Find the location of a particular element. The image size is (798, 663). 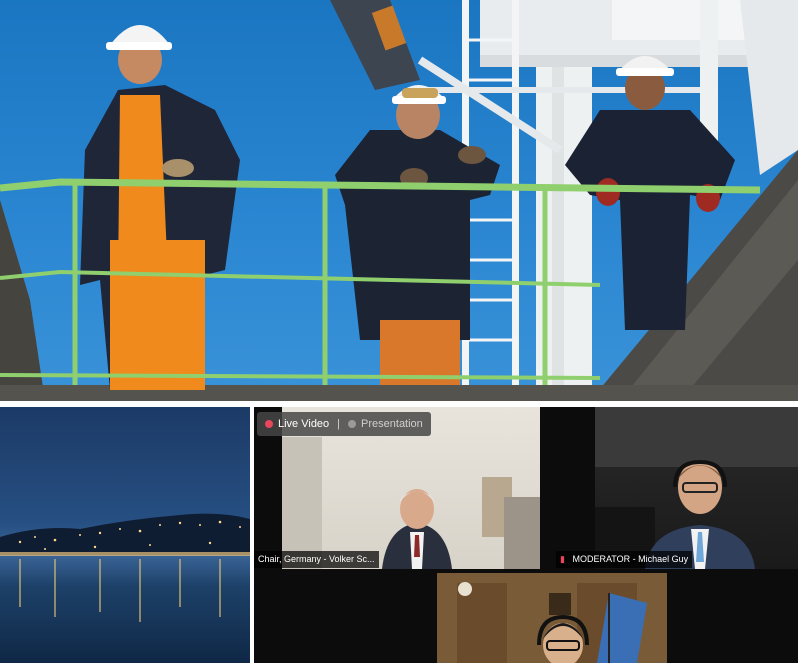

view-mode-tabbar: Live Video | Presentation is located at coordinates (344, 424).